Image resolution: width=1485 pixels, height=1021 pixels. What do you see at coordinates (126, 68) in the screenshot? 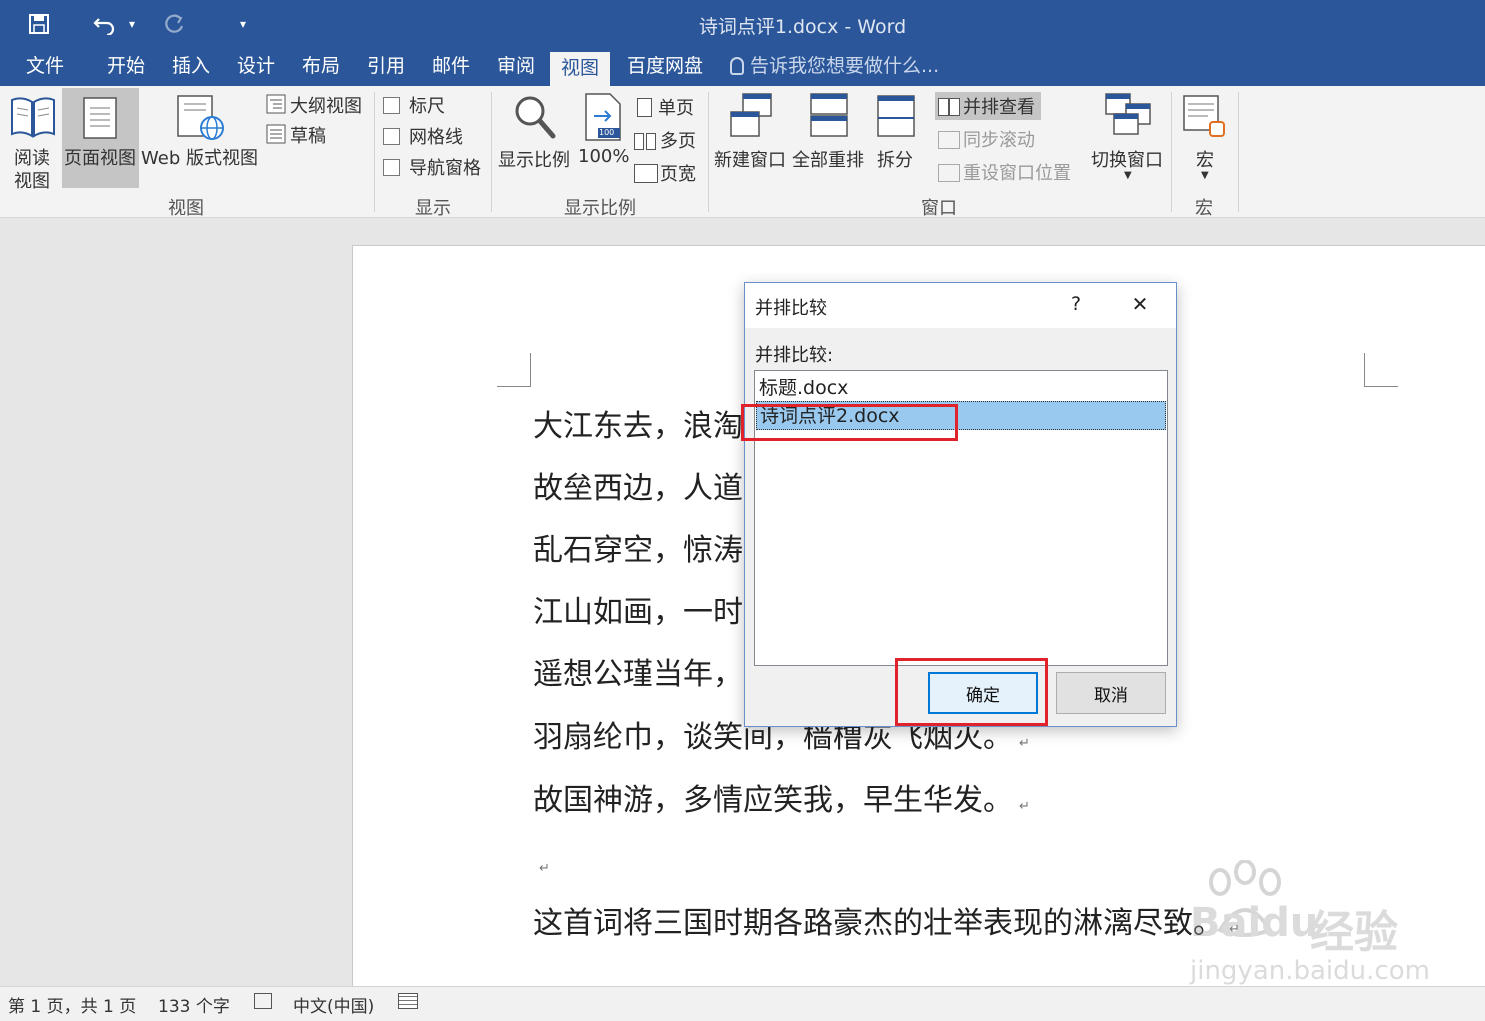
I see `tab-home: 开始` at bounding box center [126, 68].